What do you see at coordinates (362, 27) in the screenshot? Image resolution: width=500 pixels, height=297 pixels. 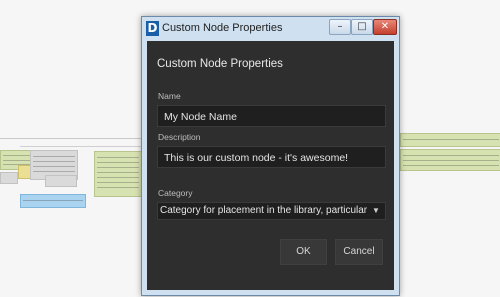 I see `maximize-button: □` at bounding box center [362, 27].